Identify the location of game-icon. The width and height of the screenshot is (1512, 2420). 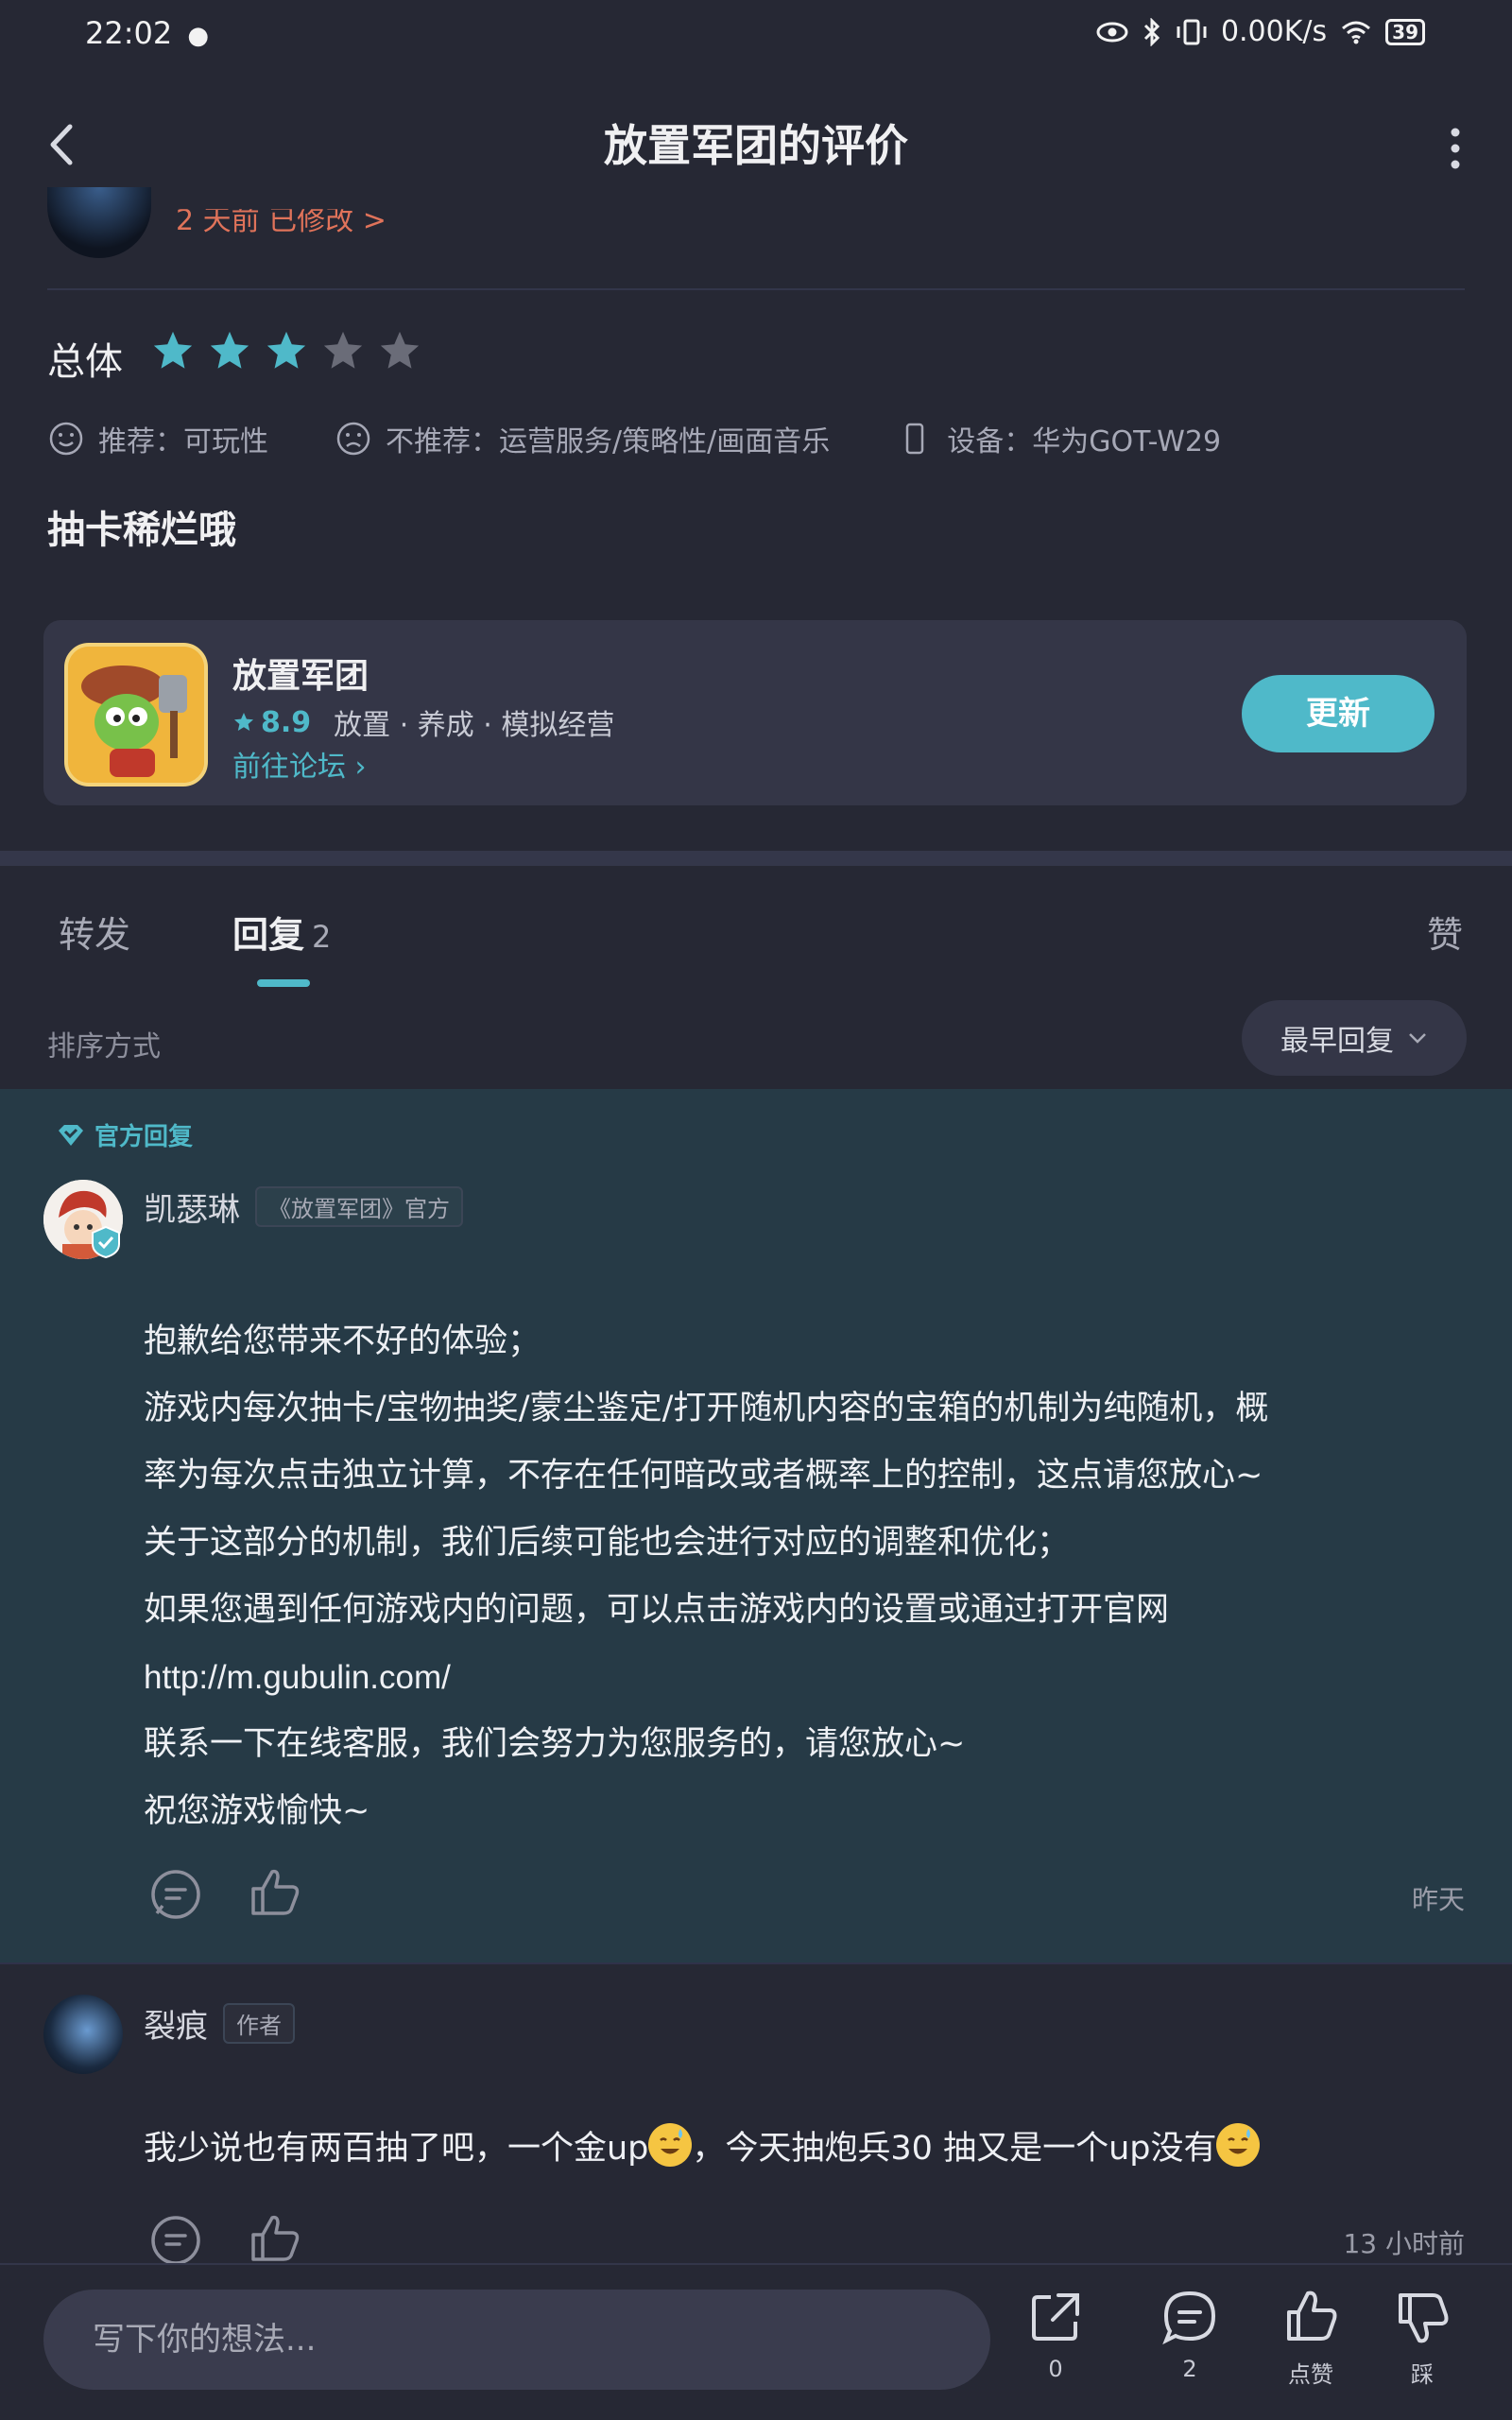
(136, 714).